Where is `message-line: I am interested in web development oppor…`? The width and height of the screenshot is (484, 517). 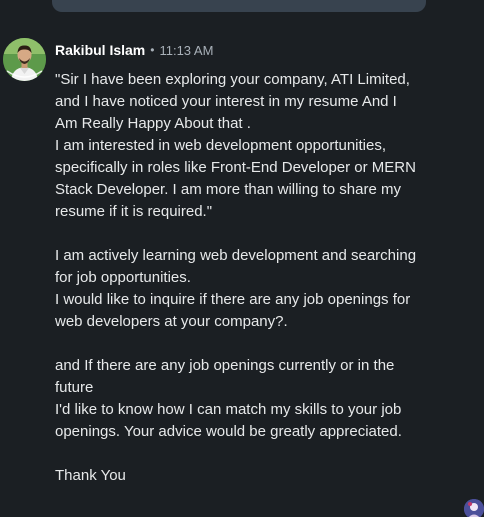
message-line: I am interested in web development oppor… is located at coordinates (221, 145).